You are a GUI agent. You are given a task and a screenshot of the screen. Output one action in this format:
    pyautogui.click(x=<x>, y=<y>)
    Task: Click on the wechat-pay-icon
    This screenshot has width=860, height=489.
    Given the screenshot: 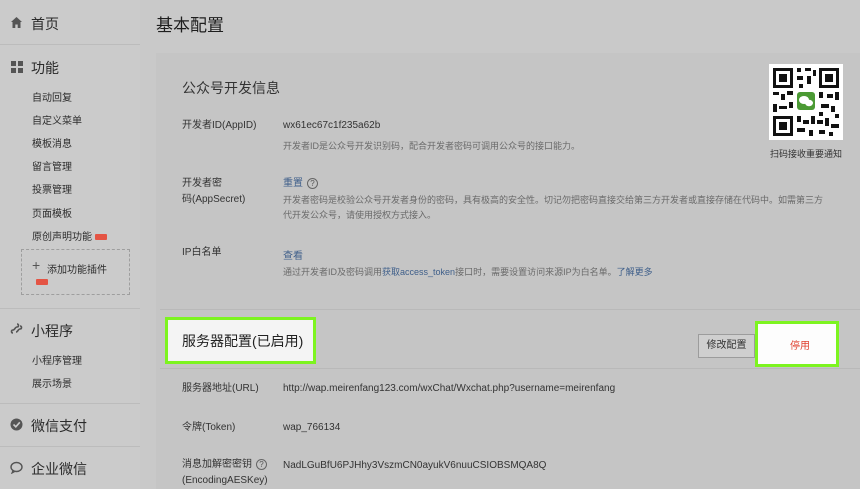 What is the action you would take?
    pyautogui.click(x=16, y=424)
    